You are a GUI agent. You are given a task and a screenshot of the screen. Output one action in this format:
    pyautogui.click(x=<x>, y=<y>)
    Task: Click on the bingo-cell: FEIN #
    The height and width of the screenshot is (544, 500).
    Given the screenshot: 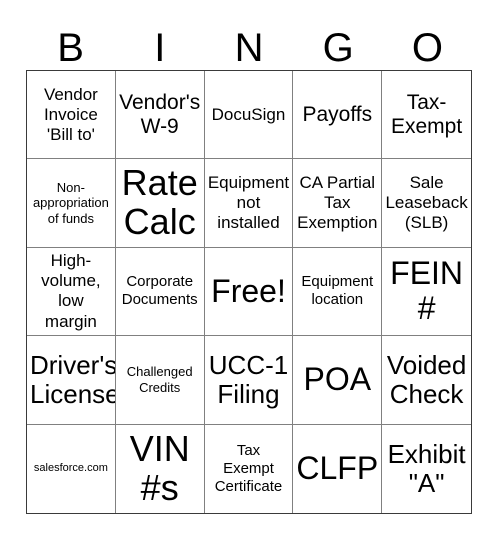 What is the action you would take?
    pyautogui.click(x=426, y=292)
    